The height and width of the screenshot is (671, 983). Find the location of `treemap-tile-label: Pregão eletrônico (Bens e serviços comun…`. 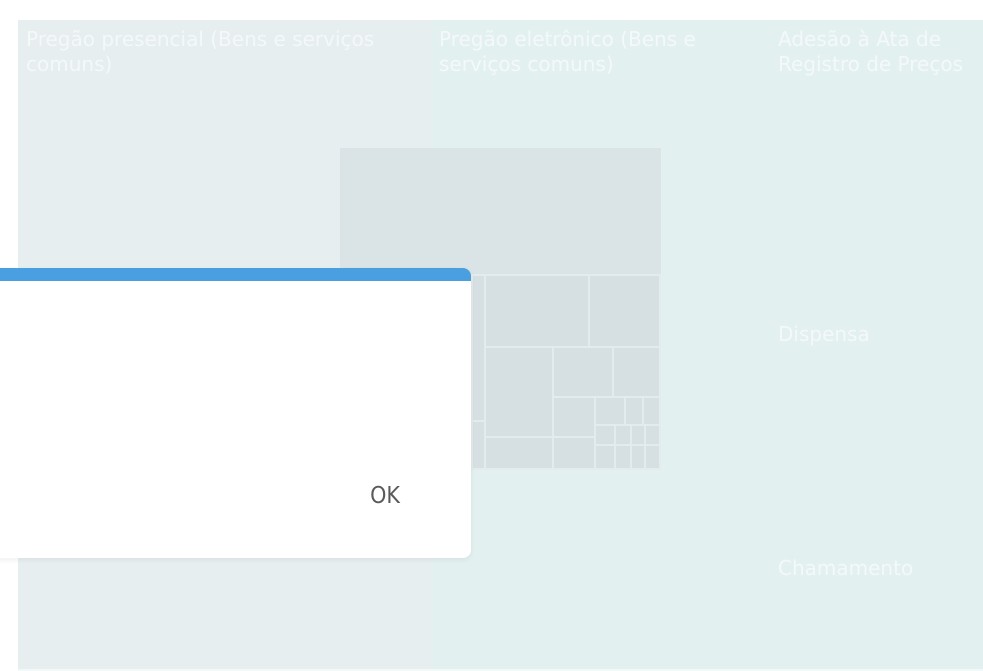

treemap-tile-label: Pregão eletrônico (Bens e serviços comun… is located at coordinates (567, 51).